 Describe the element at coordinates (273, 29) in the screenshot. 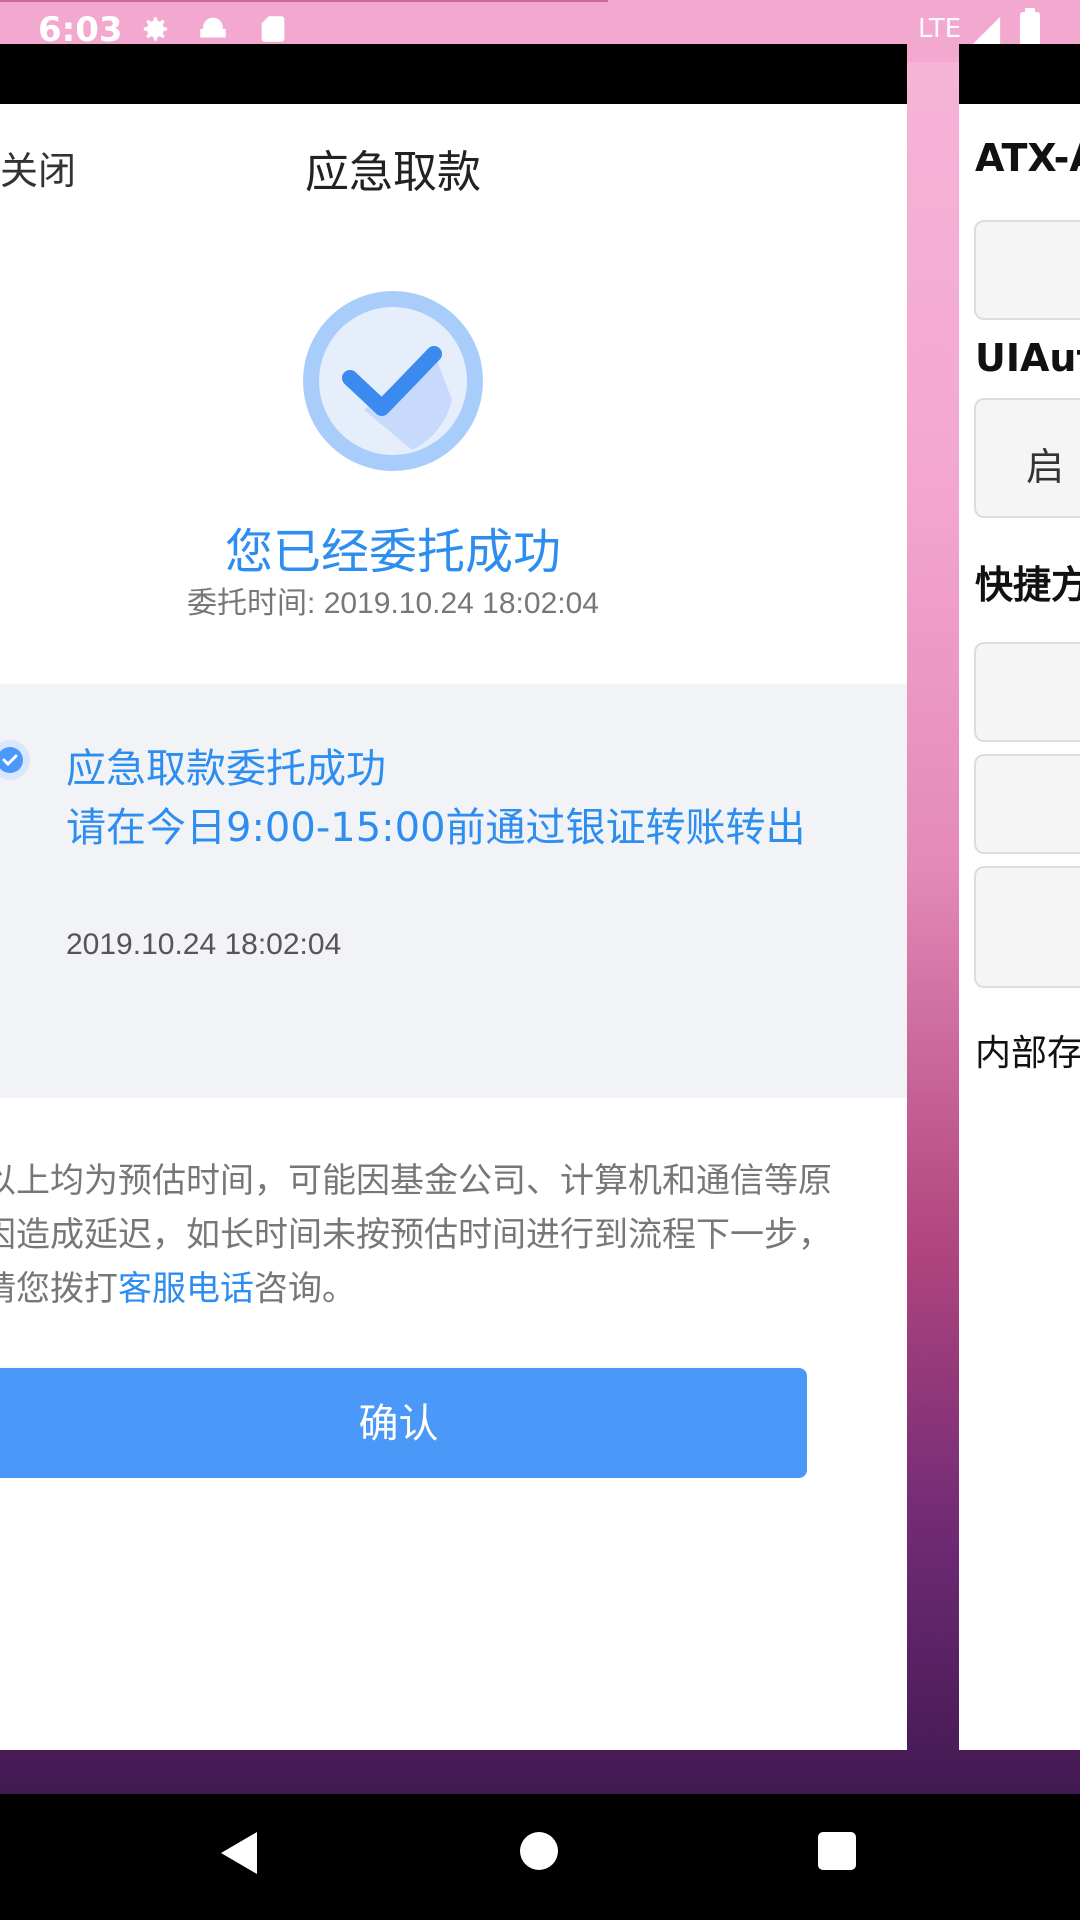

I see `sd-card-icon` at that location.